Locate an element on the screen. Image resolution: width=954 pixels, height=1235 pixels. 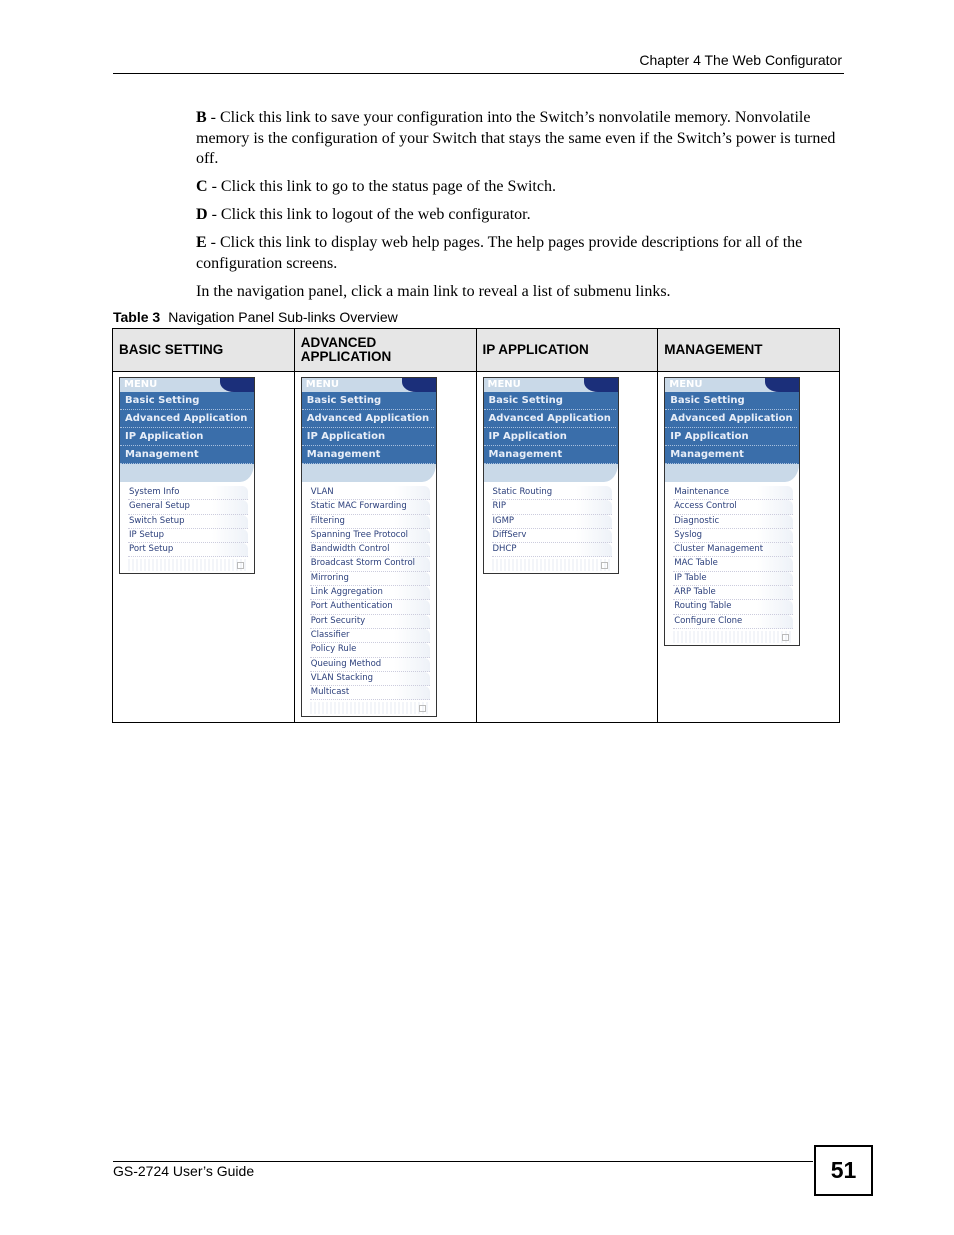
sublink: Filtering is located at coordinates (369, 521).